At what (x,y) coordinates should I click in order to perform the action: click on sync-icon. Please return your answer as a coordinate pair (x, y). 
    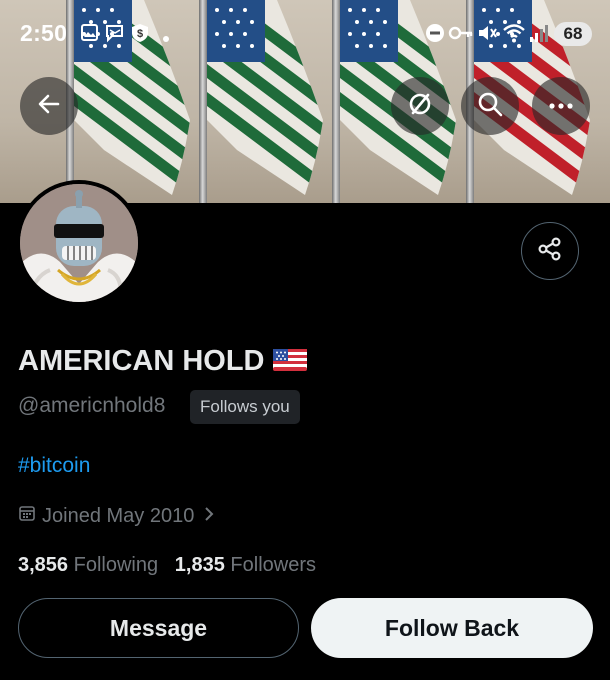
    Looking at the image, I should click on (420, 106).